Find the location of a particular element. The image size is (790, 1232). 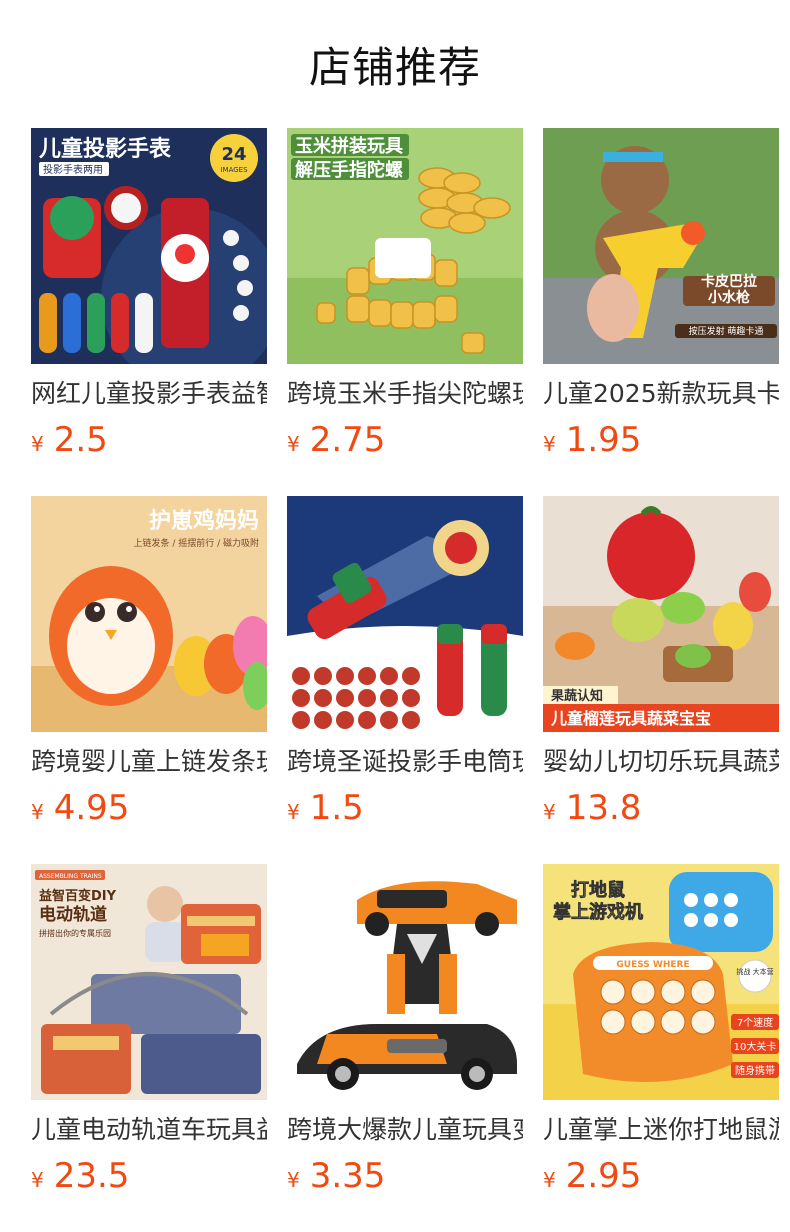

price-row: ¥ 1.5 is located at coordinates (405, 808).